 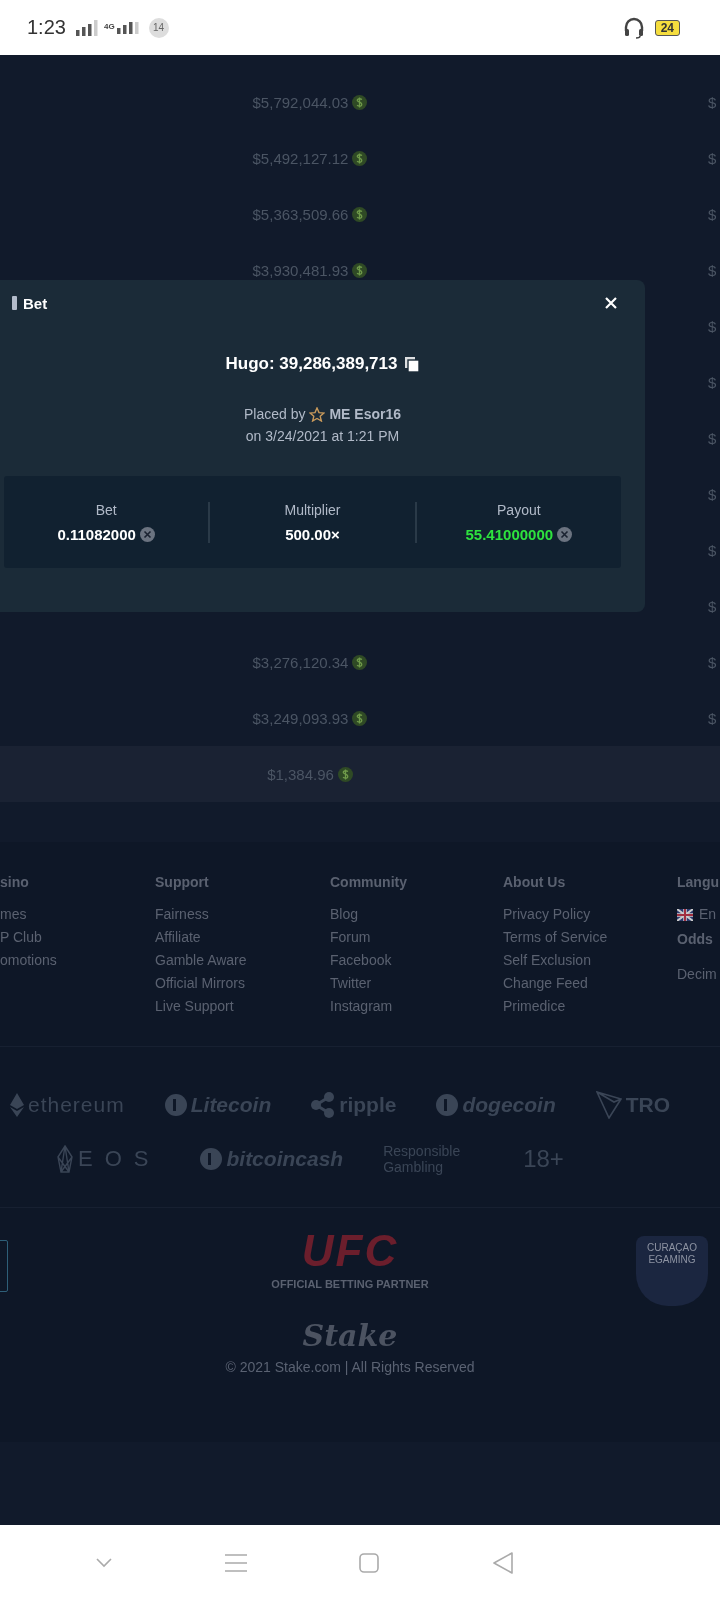 I want to click on ufc-logo: UFC, so click(x=350, y=1251).